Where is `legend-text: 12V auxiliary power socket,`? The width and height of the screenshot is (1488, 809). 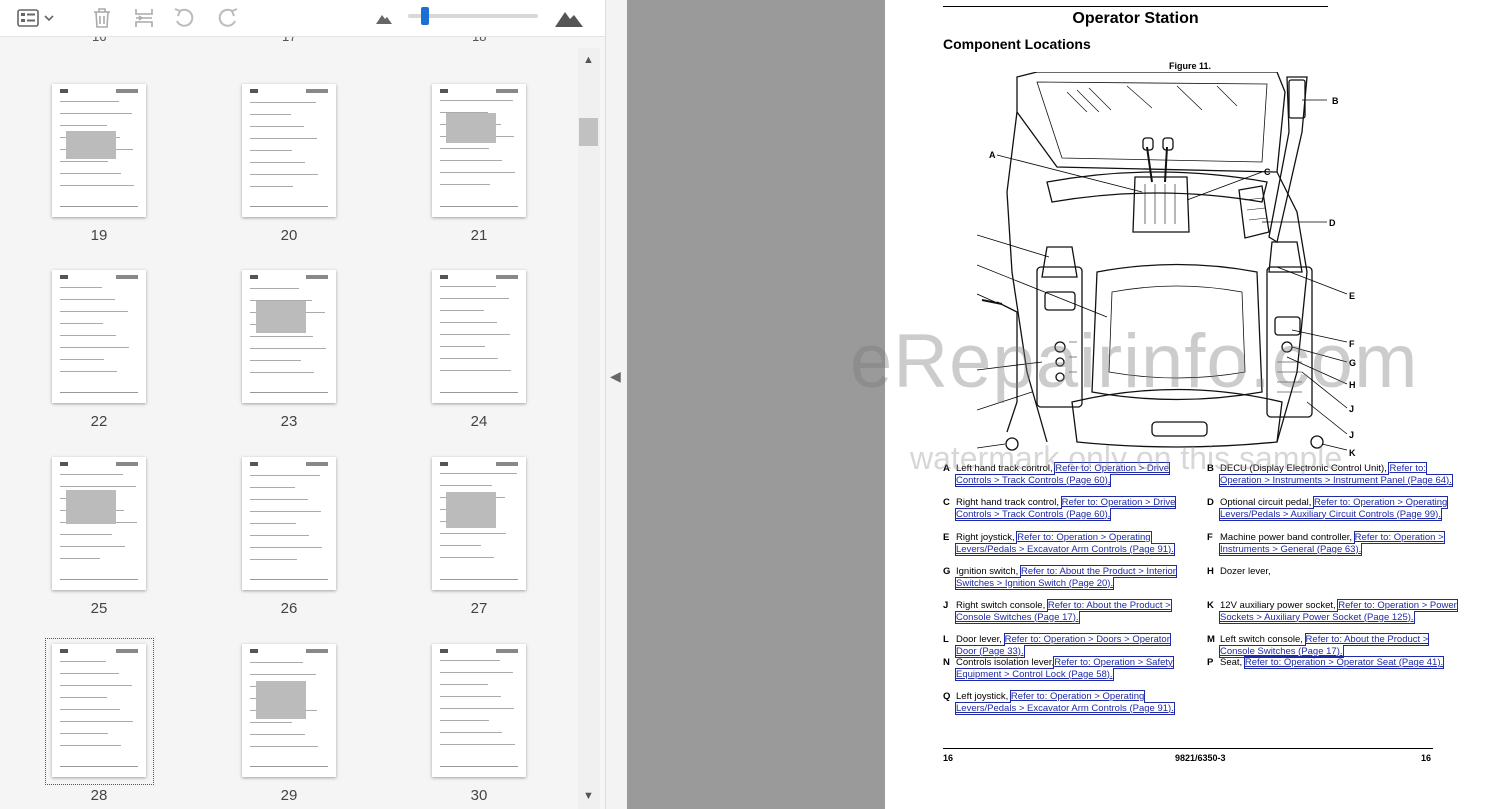 legend-text: 12V auxiliary power socket, is located at coordinates (1279, 605).